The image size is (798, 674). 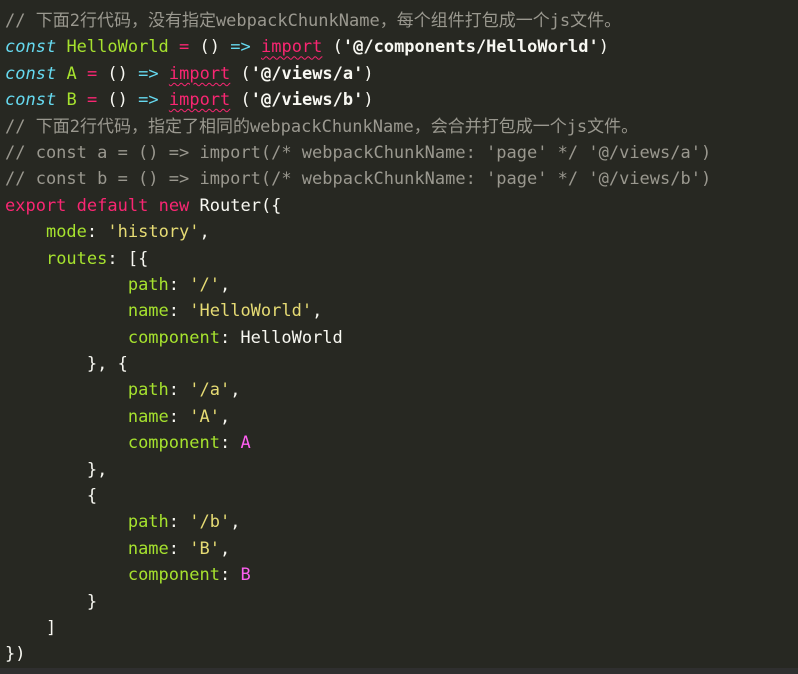 What do you see at coordinates (204, 284) in the screenshot?
I see `code-token: '/'` at bounding box center [204, 284].